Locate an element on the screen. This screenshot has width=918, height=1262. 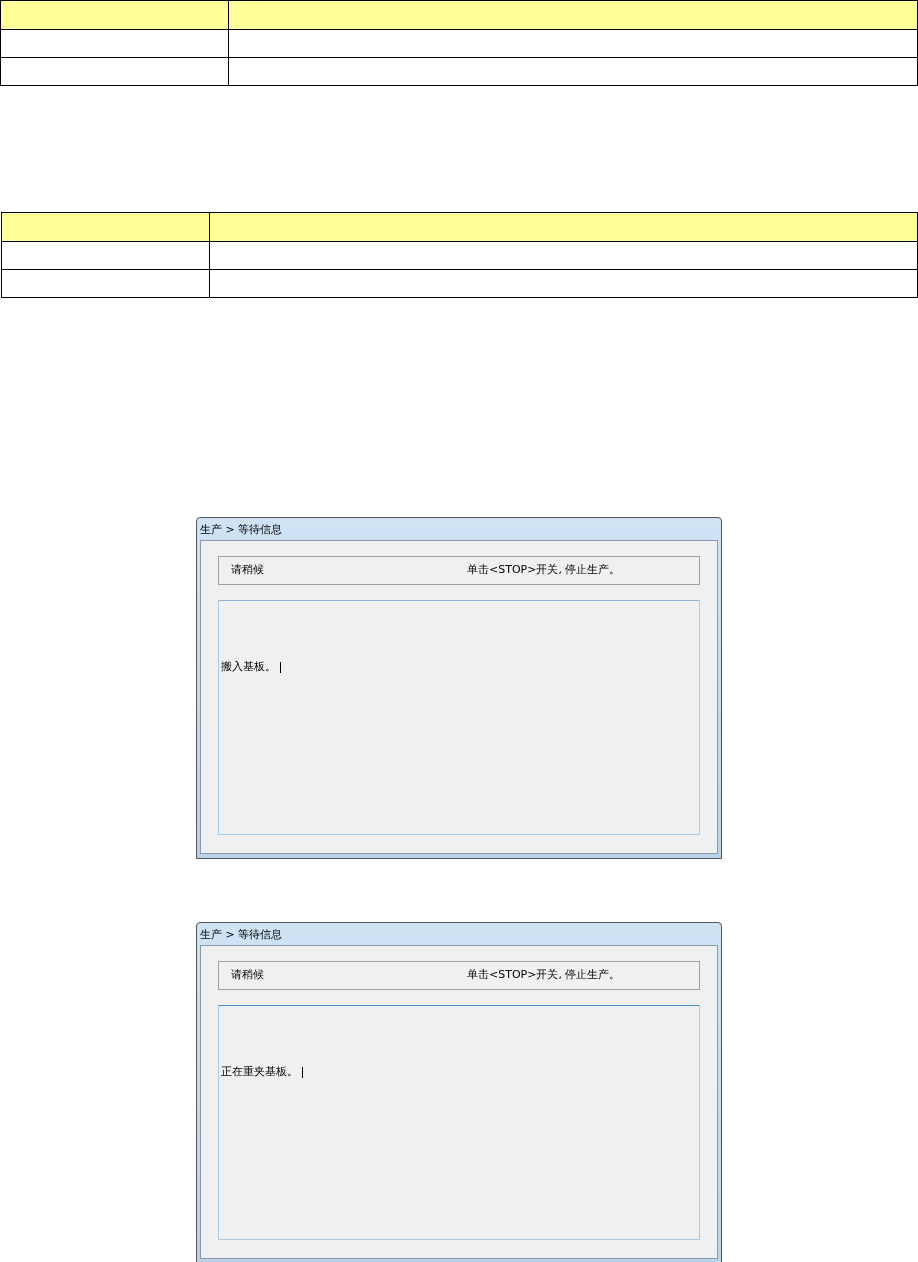
message-text: 搬入基板。 is located at coordinates (248, 667).